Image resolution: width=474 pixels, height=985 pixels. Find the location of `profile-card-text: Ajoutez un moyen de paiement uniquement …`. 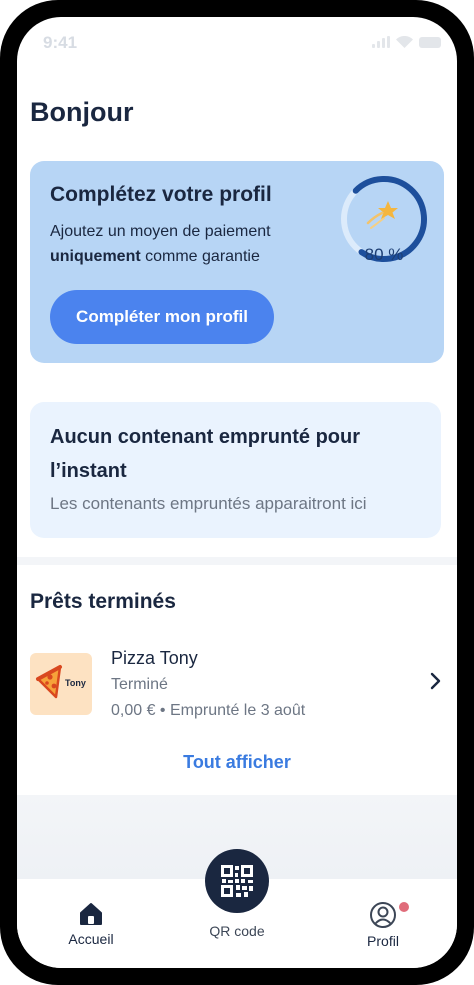

profile-card-text: Ajoutez un moyen de paiement uniquement … is located at coordinates (185, 244).